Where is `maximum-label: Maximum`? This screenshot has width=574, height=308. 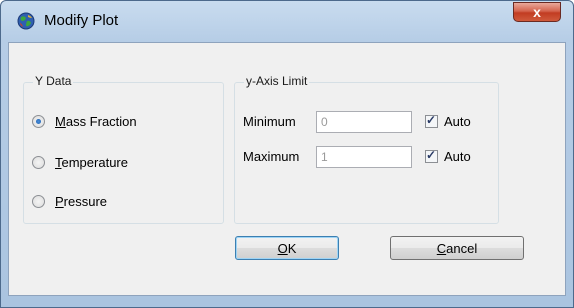 maximum-label: Maximum is located at coordinates (271, 156).